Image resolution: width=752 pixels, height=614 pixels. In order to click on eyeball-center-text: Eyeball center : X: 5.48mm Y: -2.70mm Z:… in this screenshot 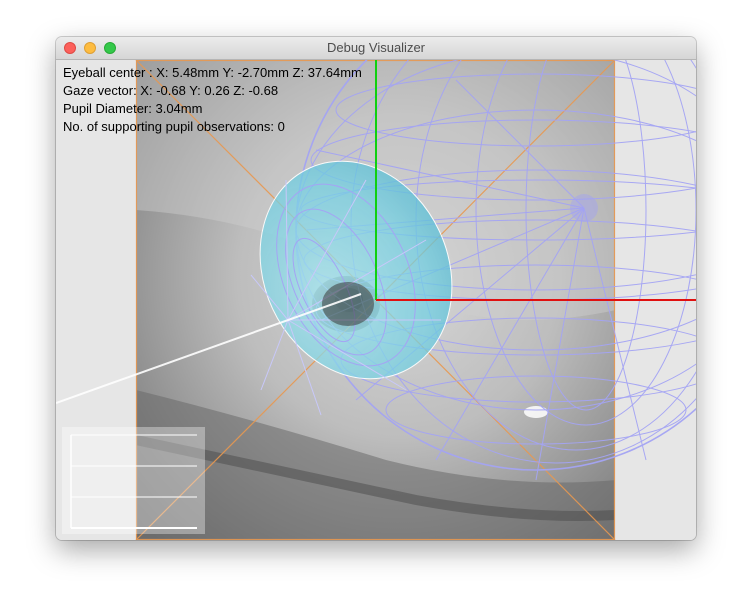, I will do `click(212, 72)`.